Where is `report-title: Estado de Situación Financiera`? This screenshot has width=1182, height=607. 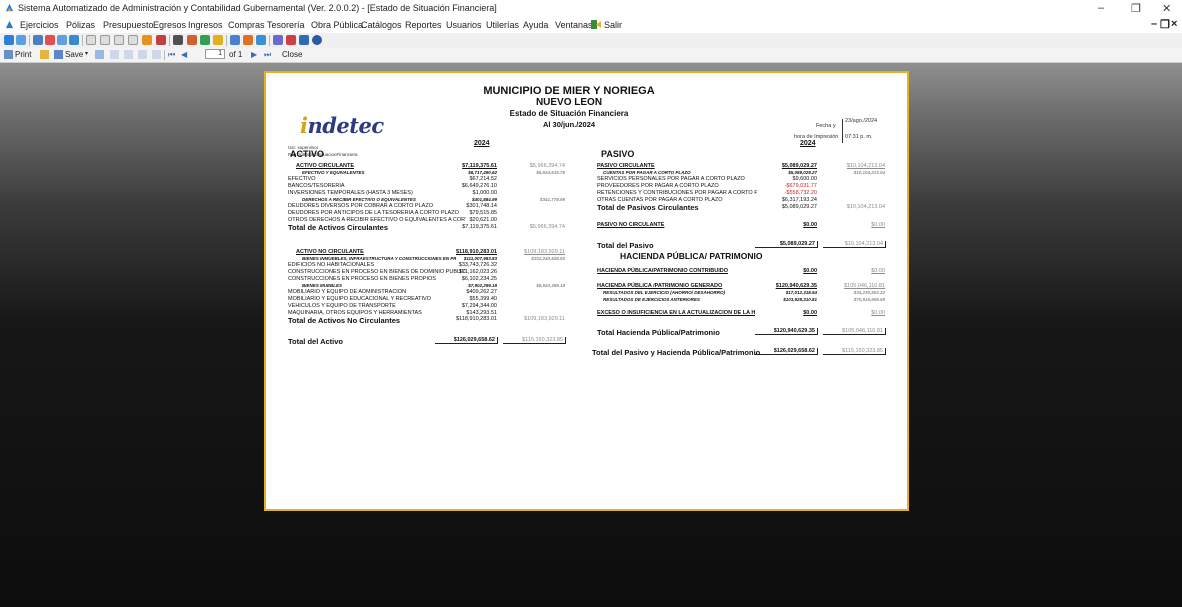
report-title: Estado de Situación Financiera is located at coordinates (569, 113).